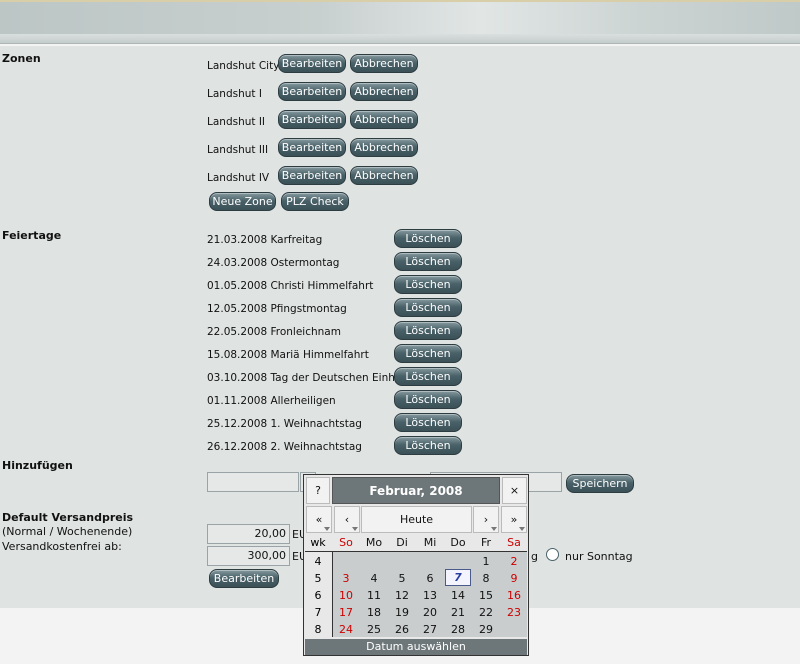  Describe the element at coordinates (514, 595) in the screenshot. I see `calendar-day: 16` at that location.